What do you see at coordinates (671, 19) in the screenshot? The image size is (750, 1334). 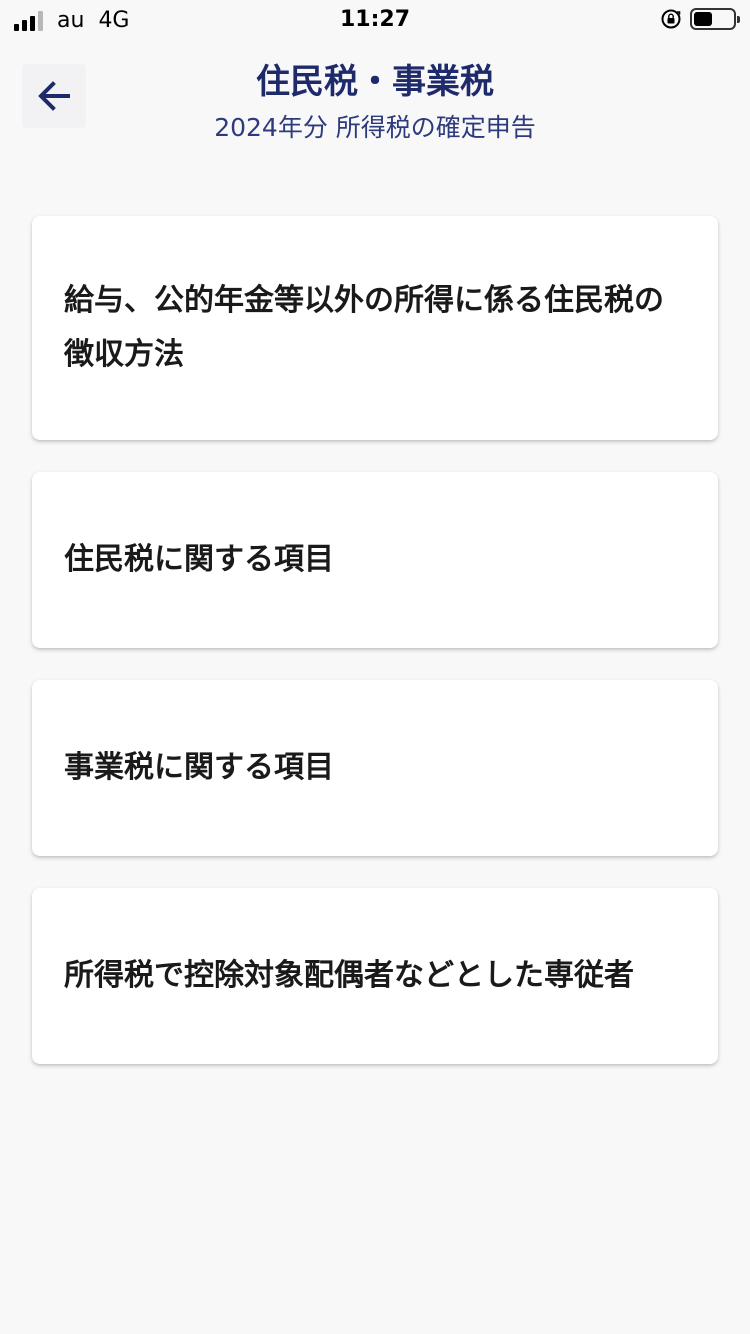 I see `rotation-lock-icon` at bounding box center [671, 19].